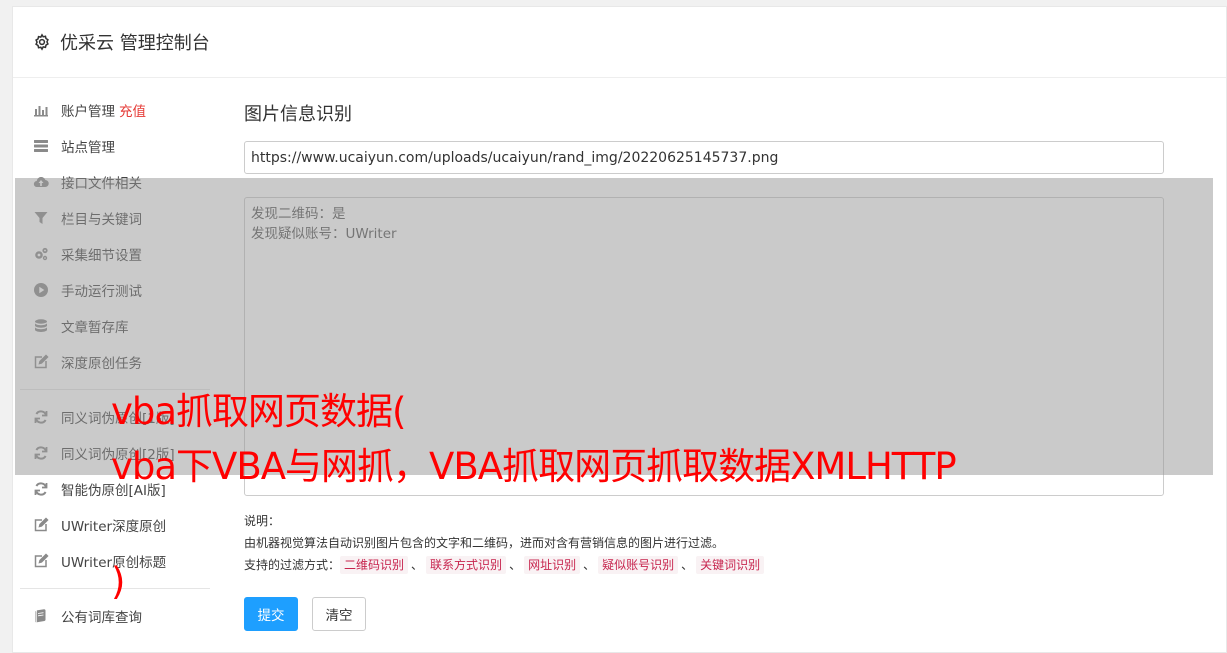 The width and height of the screenshot is (1227, 653). What do you see at coordinates (466, 565) in the screenshot?
I see `filter-tag: 联系方式识别` at bounding box center [466, 565].